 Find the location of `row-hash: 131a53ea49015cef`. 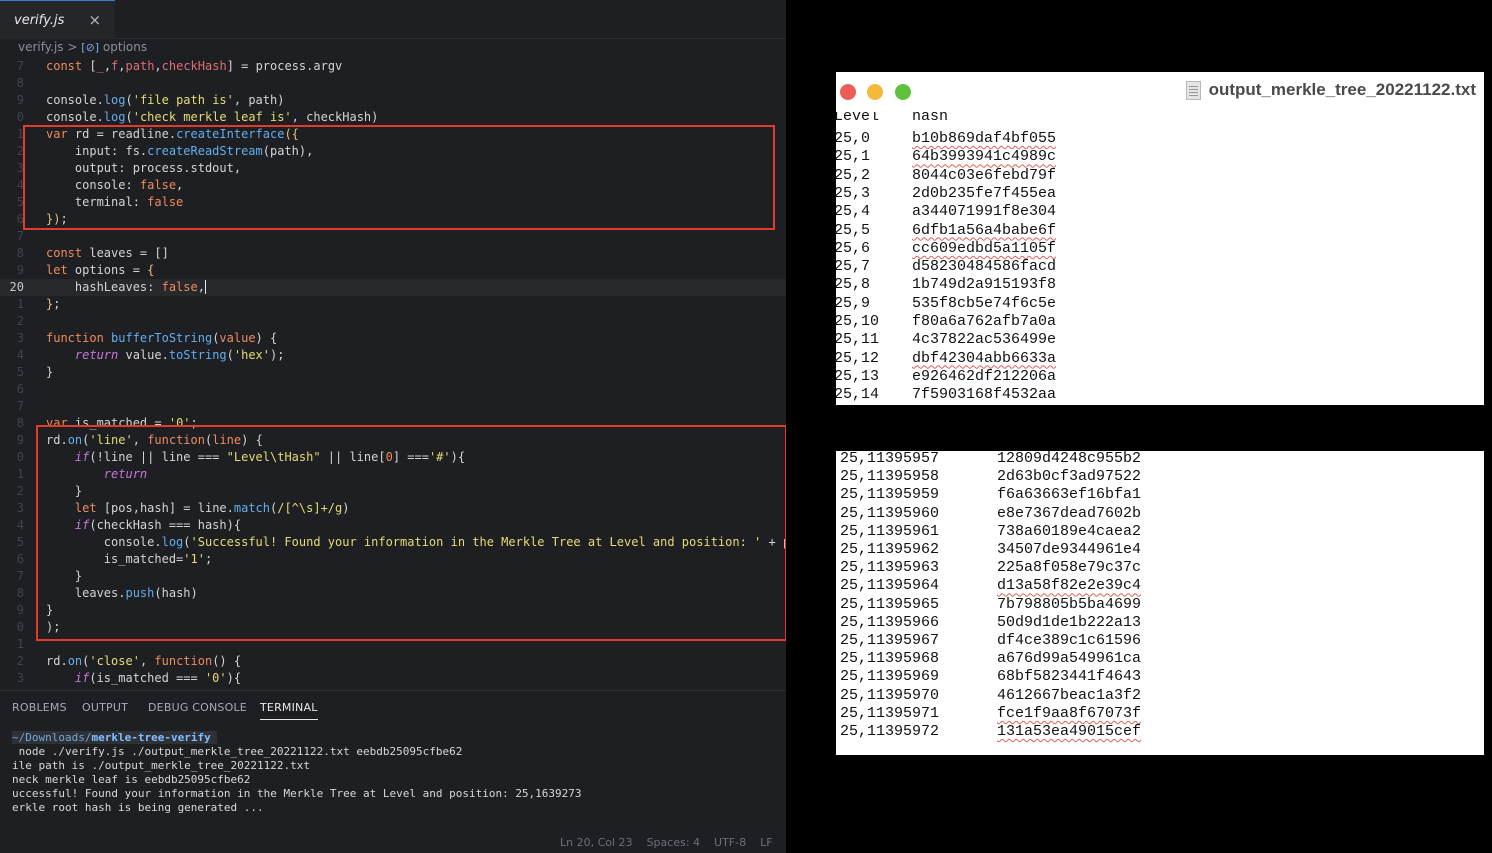

row-hash: 131a53ea49015cef is located at coordinates (1069, 731).